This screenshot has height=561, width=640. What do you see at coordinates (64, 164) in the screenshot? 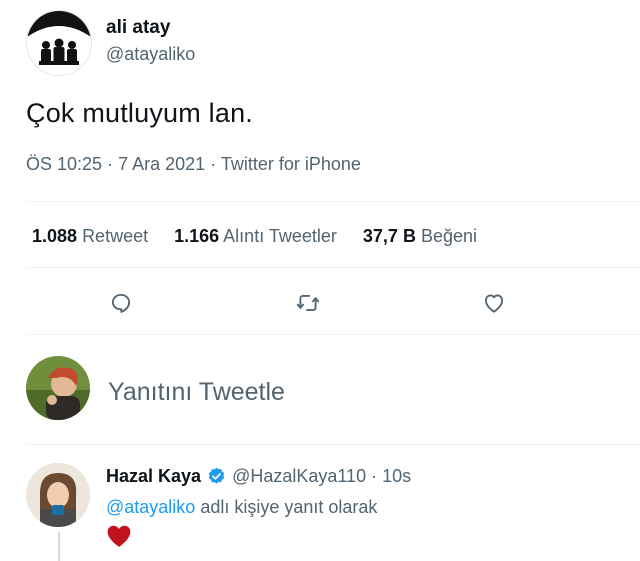
I see `tweet-time: ÖS 10:25` at bounding box center [64, 164].